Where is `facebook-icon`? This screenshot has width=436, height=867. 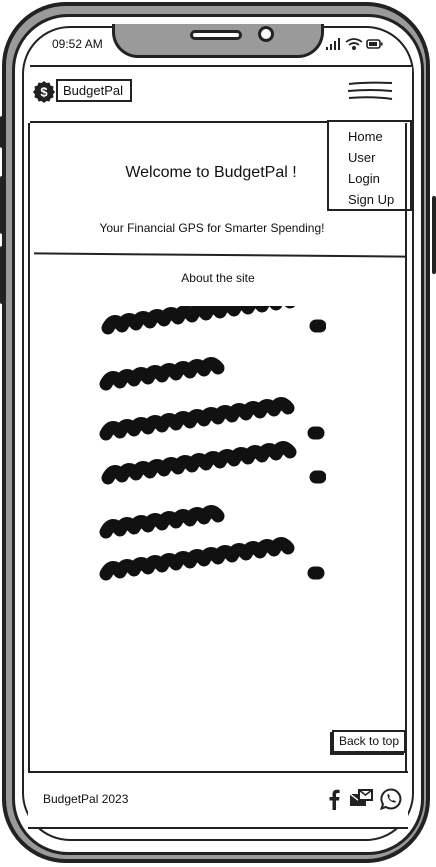 facebook-icon is located at coordinates (334, 799).